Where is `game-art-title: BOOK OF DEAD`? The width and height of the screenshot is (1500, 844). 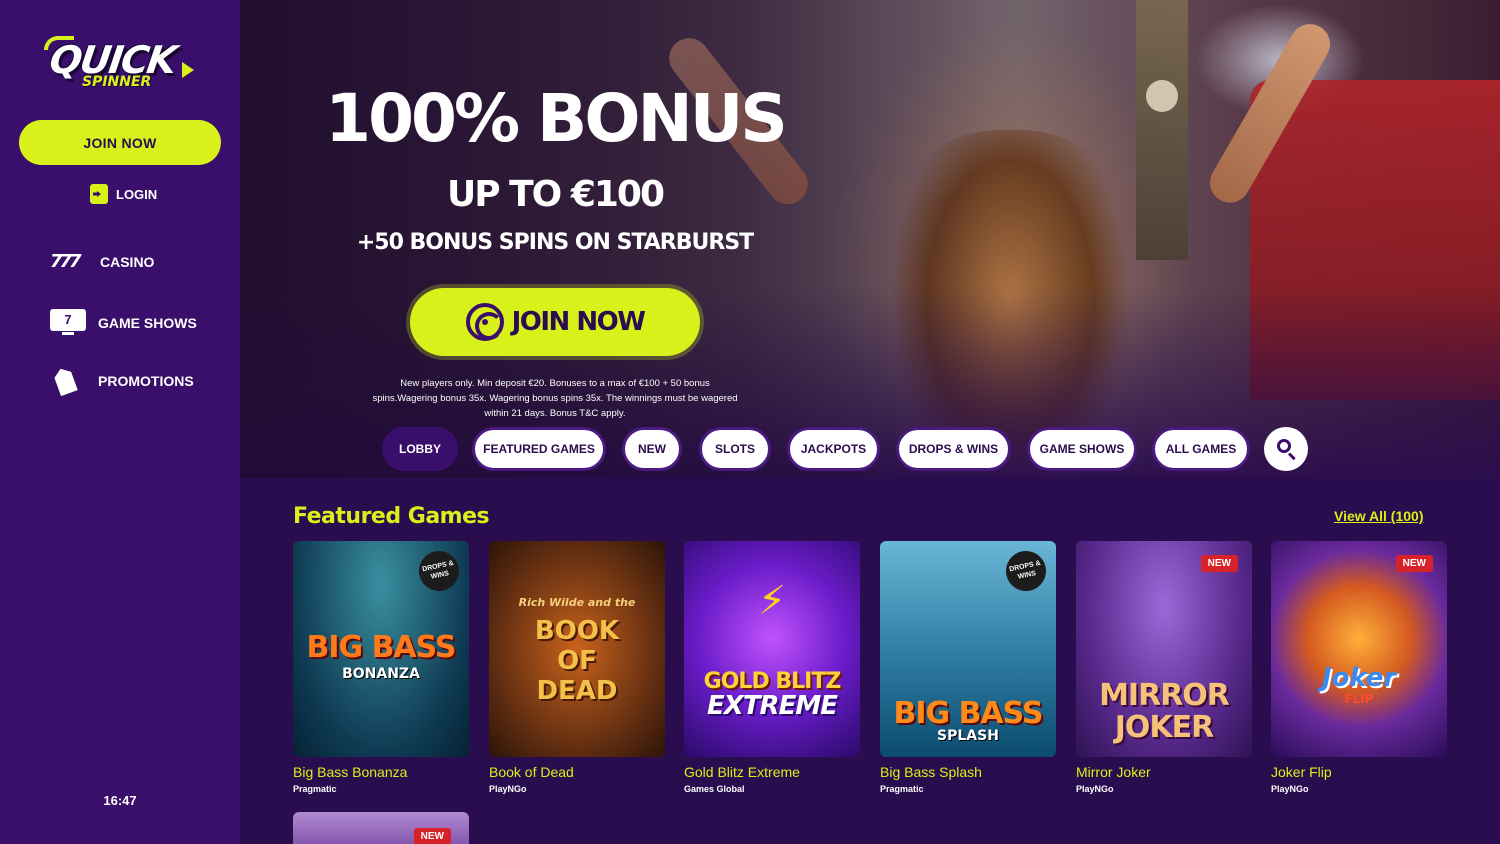 game-art-title: BOOK OF DEAD is located at coordinates (577, 661).